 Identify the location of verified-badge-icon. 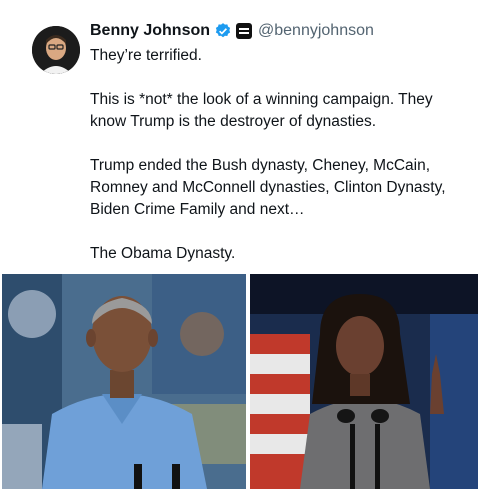
(223, 30).